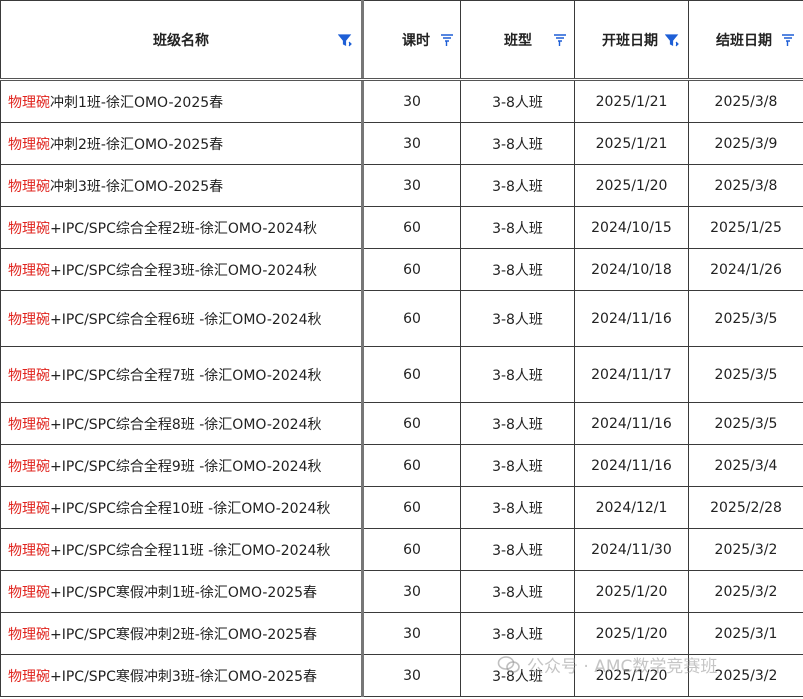 The height and width of the screenshot is (699, 803). Describe the element at coordinates (631, 40) in the screenshot. I see `column-header-start-date: 开班日期` at that location.